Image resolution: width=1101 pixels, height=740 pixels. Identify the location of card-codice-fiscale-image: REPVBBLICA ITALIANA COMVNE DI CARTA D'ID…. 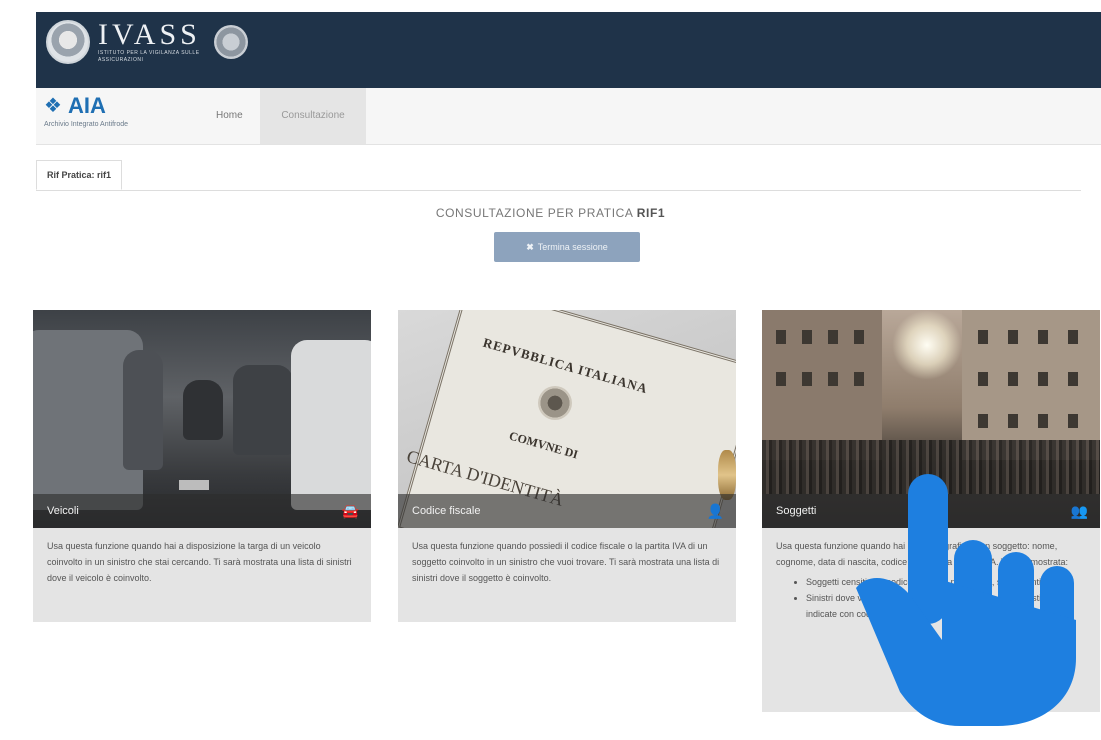
(567, 419).